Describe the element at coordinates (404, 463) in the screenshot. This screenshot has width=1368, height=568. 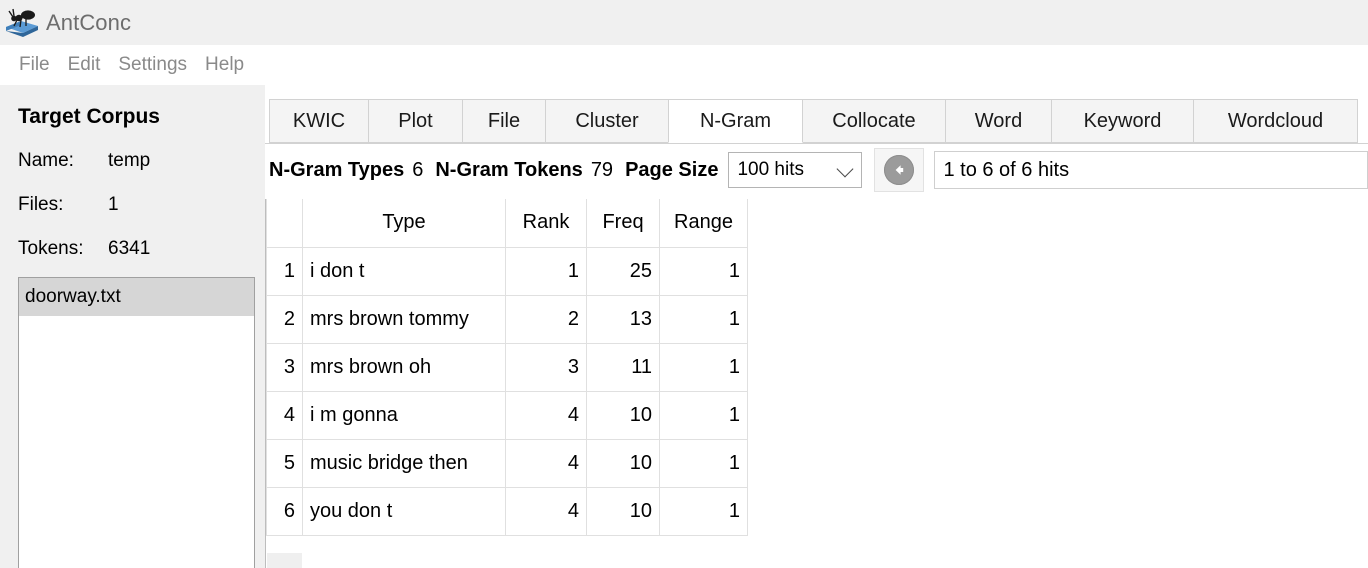
I see `cell-type: music bridge then` at that location.